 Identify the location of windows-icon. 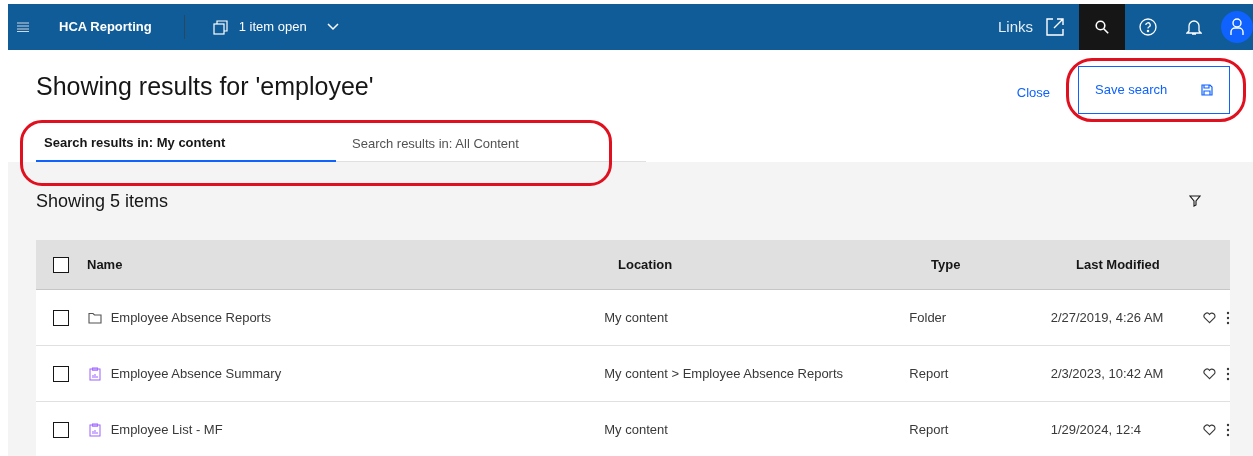
(220, 27).